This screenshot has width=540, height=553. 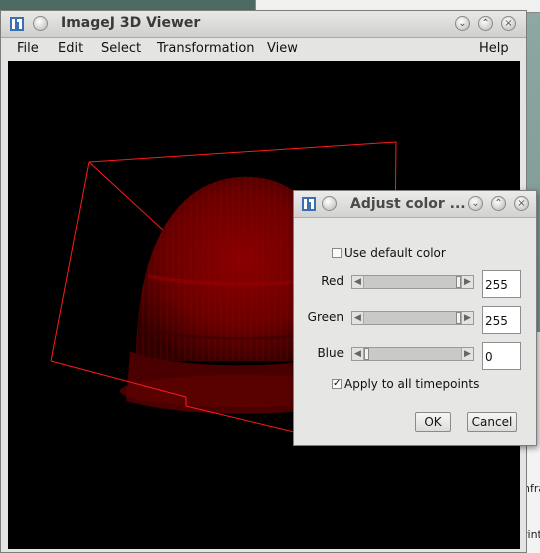 I want to click on menu-select: Select, so click(x=121, y=48).